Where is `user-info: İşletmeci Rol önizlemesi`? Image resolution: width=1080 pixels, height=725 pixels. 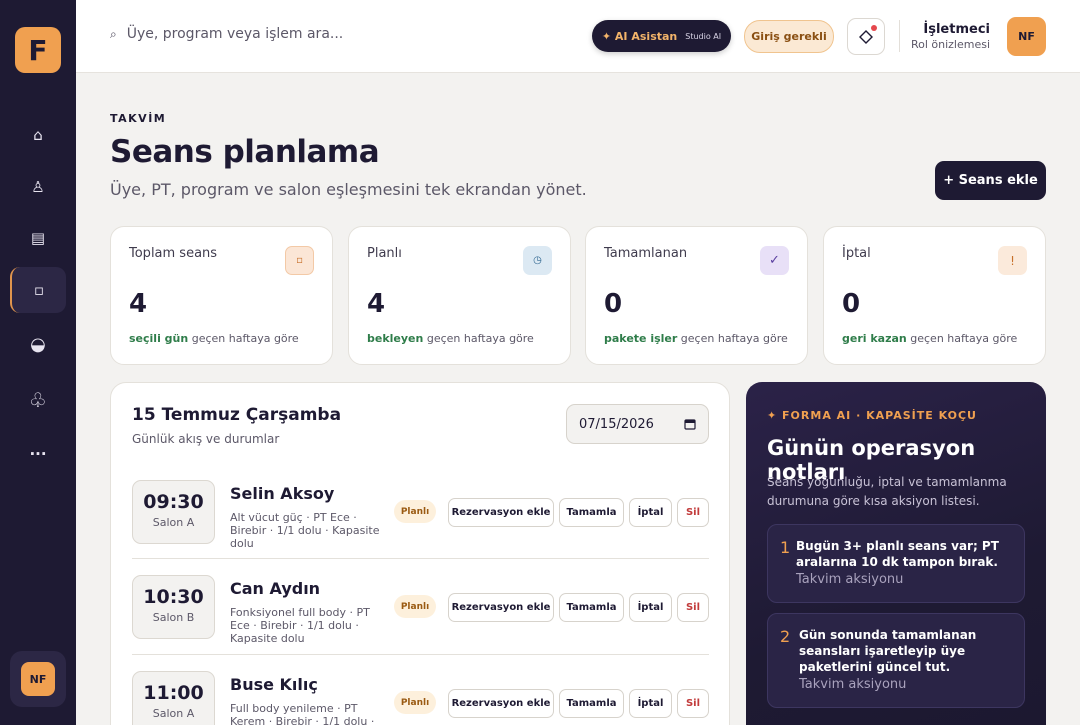 user-info: İşletmeci Rol önizlemesi is located at coordinates (950, 36).